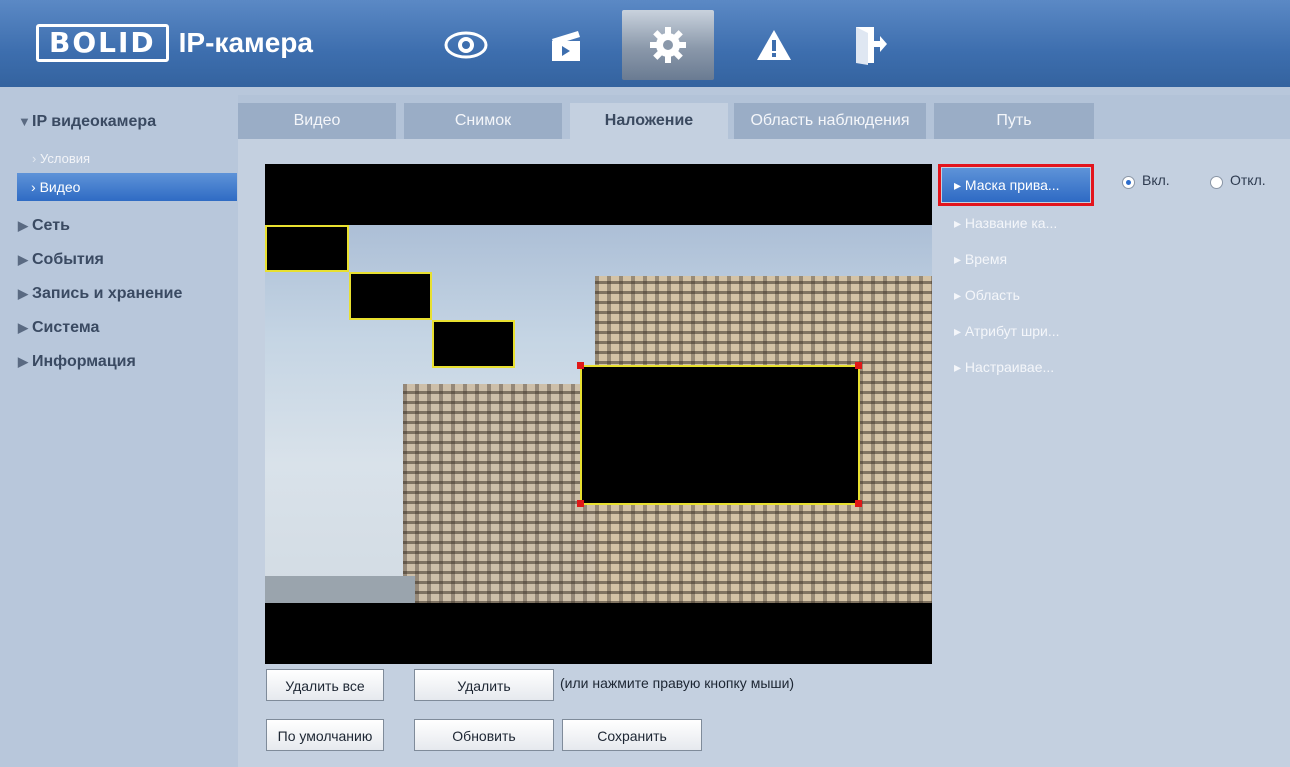 The height and width of the screenshot is (767, 1290). I want to click on live-view-nav-button, so click(466, 45).